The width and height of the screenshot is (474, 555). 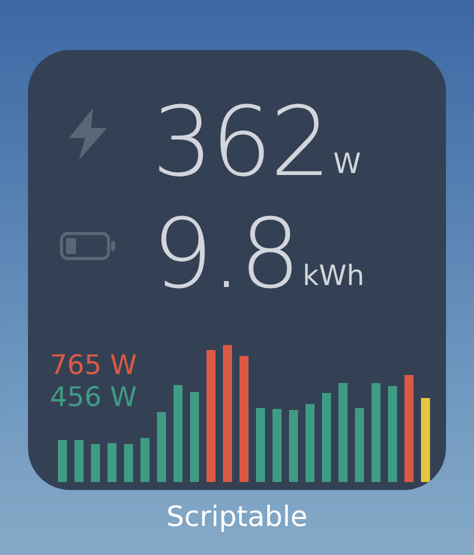 I want to click on reading-value: 362, so click(x=241, y=142).